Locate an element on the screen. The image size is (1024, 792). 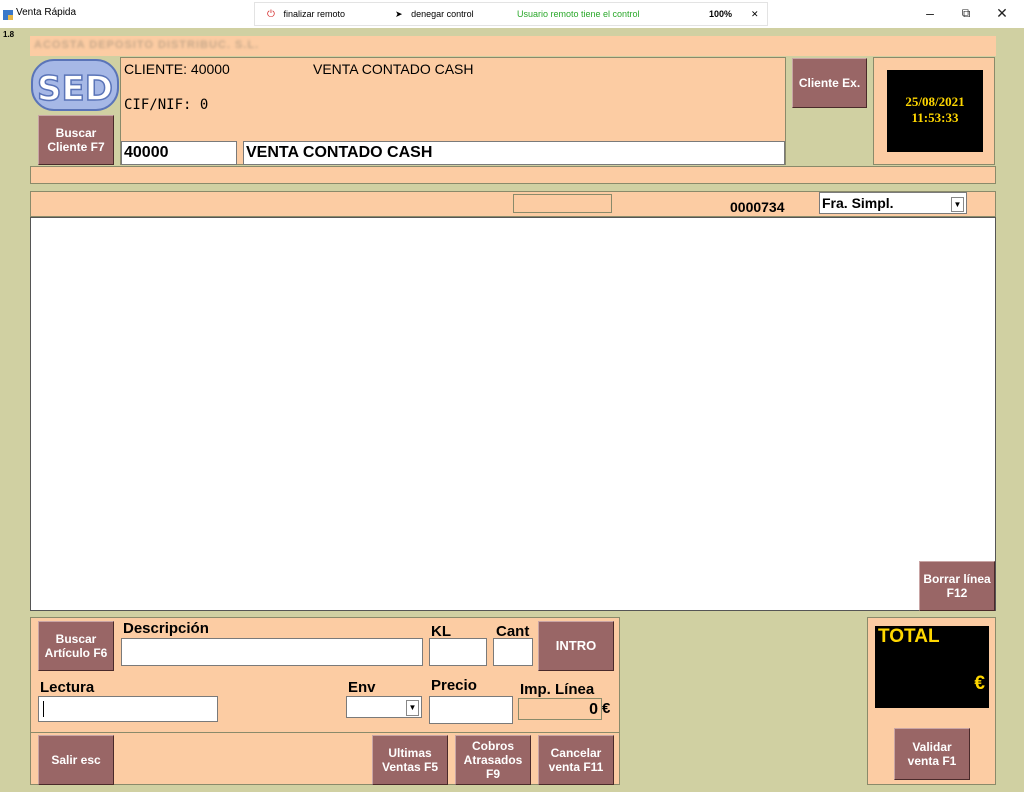
close-button: ✕ is located at coordinates (1002, 14).